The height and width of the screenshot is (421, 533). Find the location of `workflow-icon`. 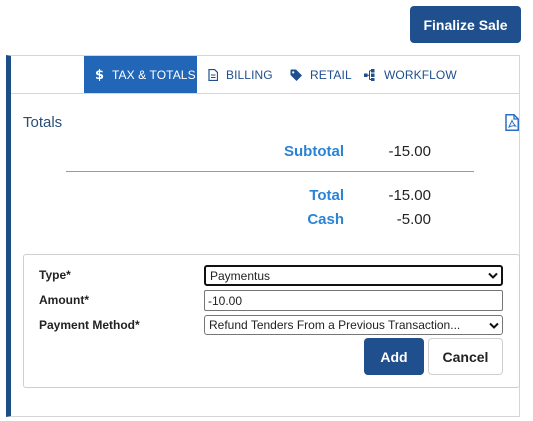

workflow-icon is located at coordinates (370, 74).